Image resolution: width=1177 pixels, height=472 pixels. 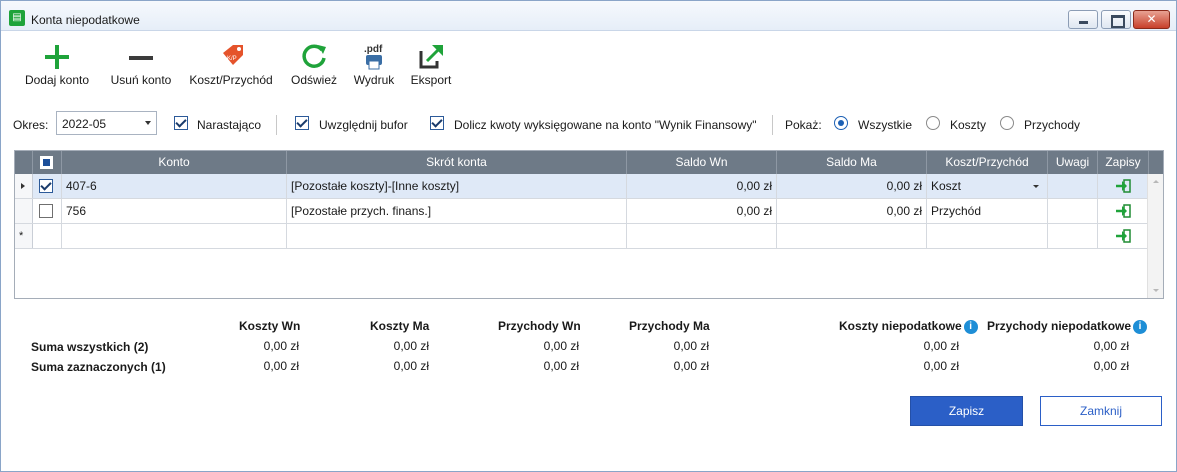 What do you see at coordinates (84, 124) in the screenshot?
I see `period-value: 2022-05` at bounding box center [84, 124].